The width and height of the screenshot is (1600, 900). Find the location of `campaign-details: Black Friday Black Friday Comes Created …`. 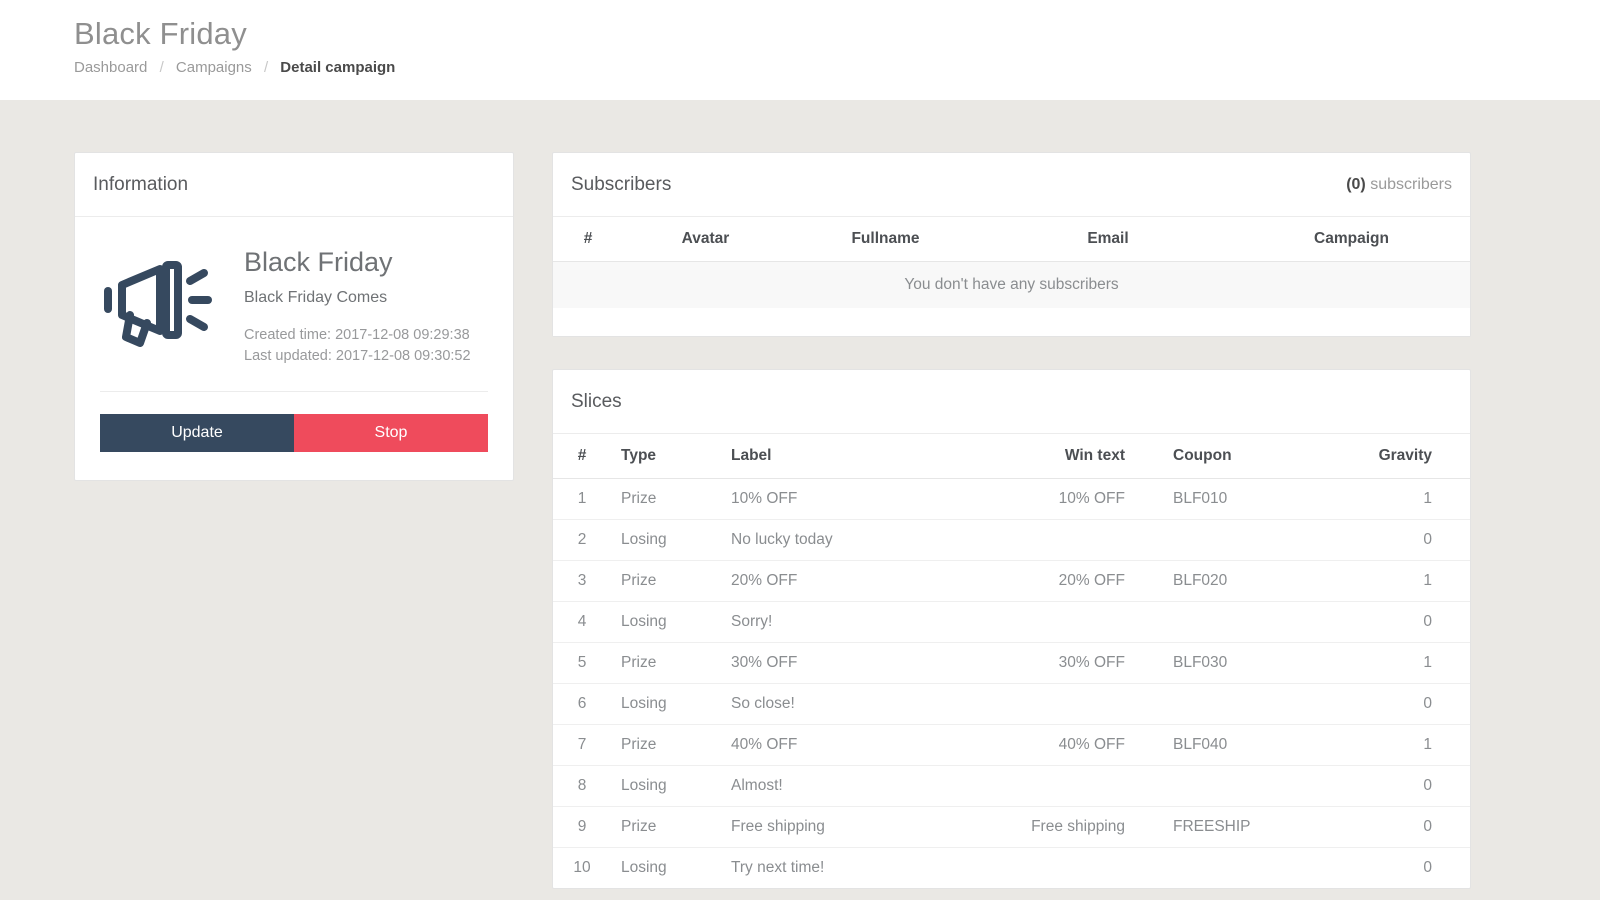

campaign-details: Black Friday Black Friday Comes Created … is located at coordinates (345, 305).